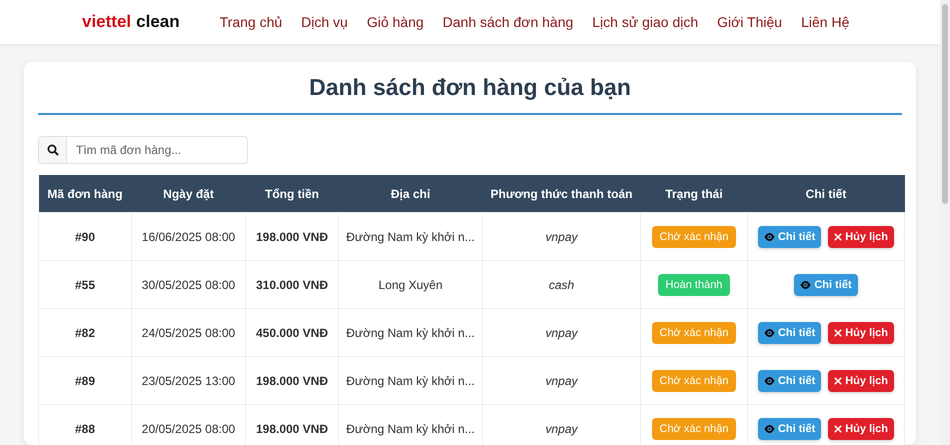 This screenshot has width=950, height=445. What do you see at coordinates (85, 424) in the screenshot?
I see `order-id-cell: #88` at bounding box center [85, 424].